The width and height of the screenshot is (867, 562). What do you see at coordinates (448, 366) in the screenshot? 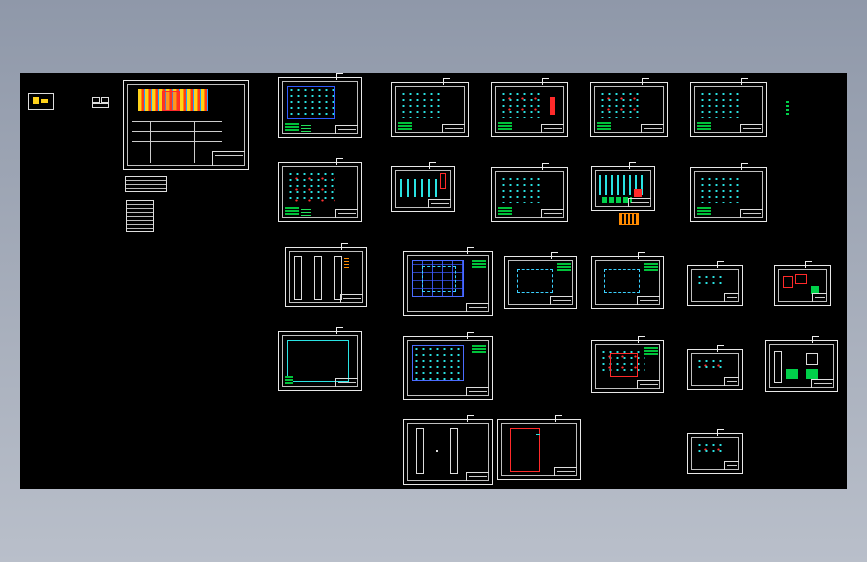
I see `sheet-r4c2` at bounding box center [448, 366].